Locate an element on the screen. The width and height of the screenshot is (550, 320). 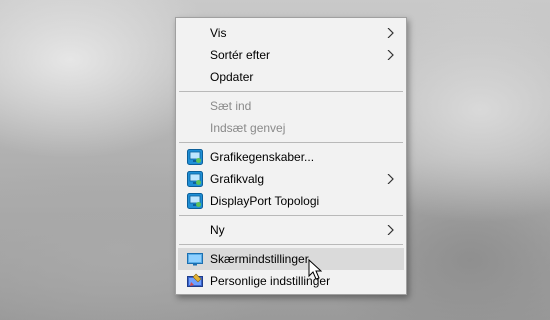
menu-item-paste: Sæt ind is located at coordinates (291, 106).